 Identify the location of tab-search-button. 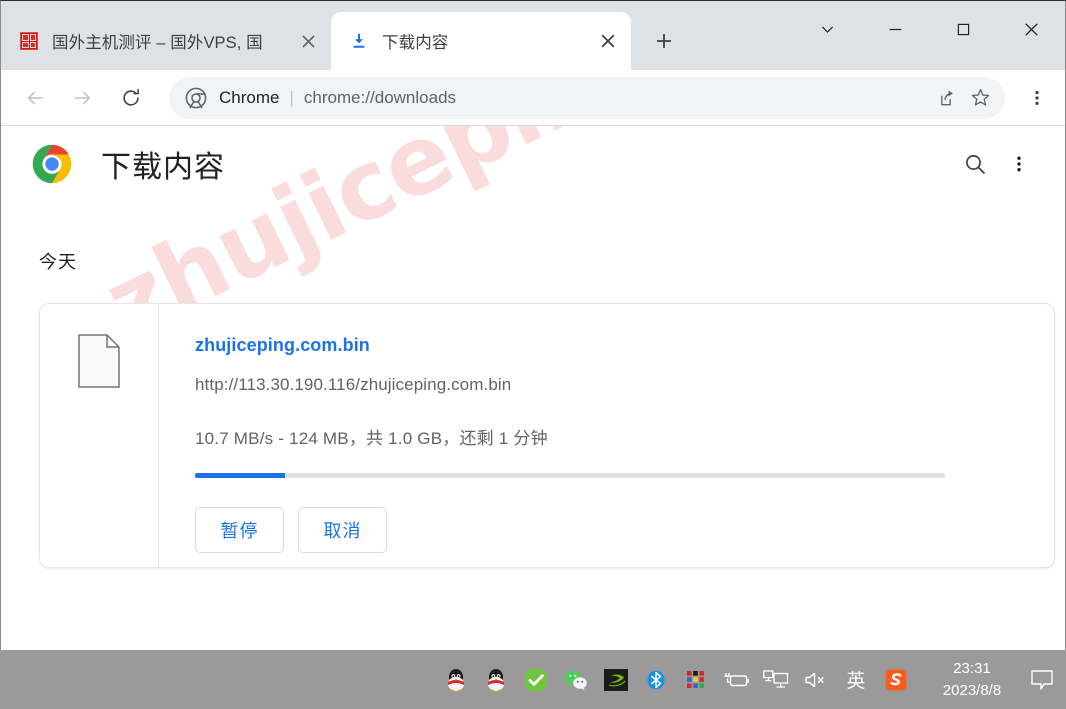
(827, 29).